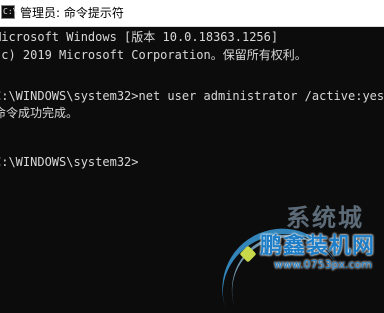 Image resolution: width=384 pixels, height=313 pixels. What do you see at coordinates (318, 246) in the screenshot?
I see `watermark-name: 鹏鑫装机网` at bounding box center [318, 246].